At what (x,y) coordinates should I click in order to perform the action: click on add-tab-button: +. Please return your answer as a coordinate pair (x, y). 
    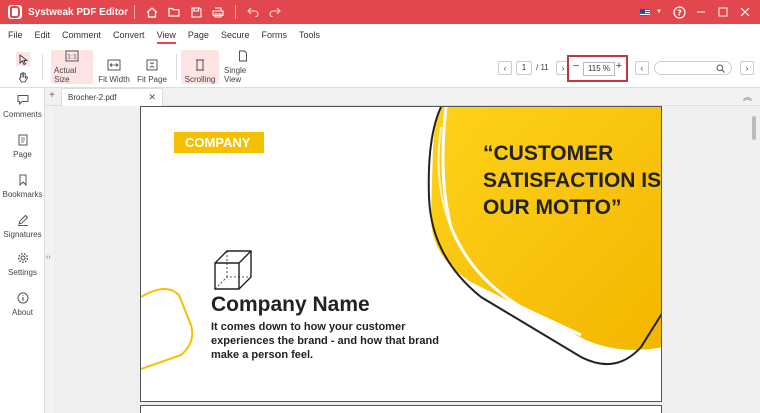
    Looking at the image, I should click on (52, 95).